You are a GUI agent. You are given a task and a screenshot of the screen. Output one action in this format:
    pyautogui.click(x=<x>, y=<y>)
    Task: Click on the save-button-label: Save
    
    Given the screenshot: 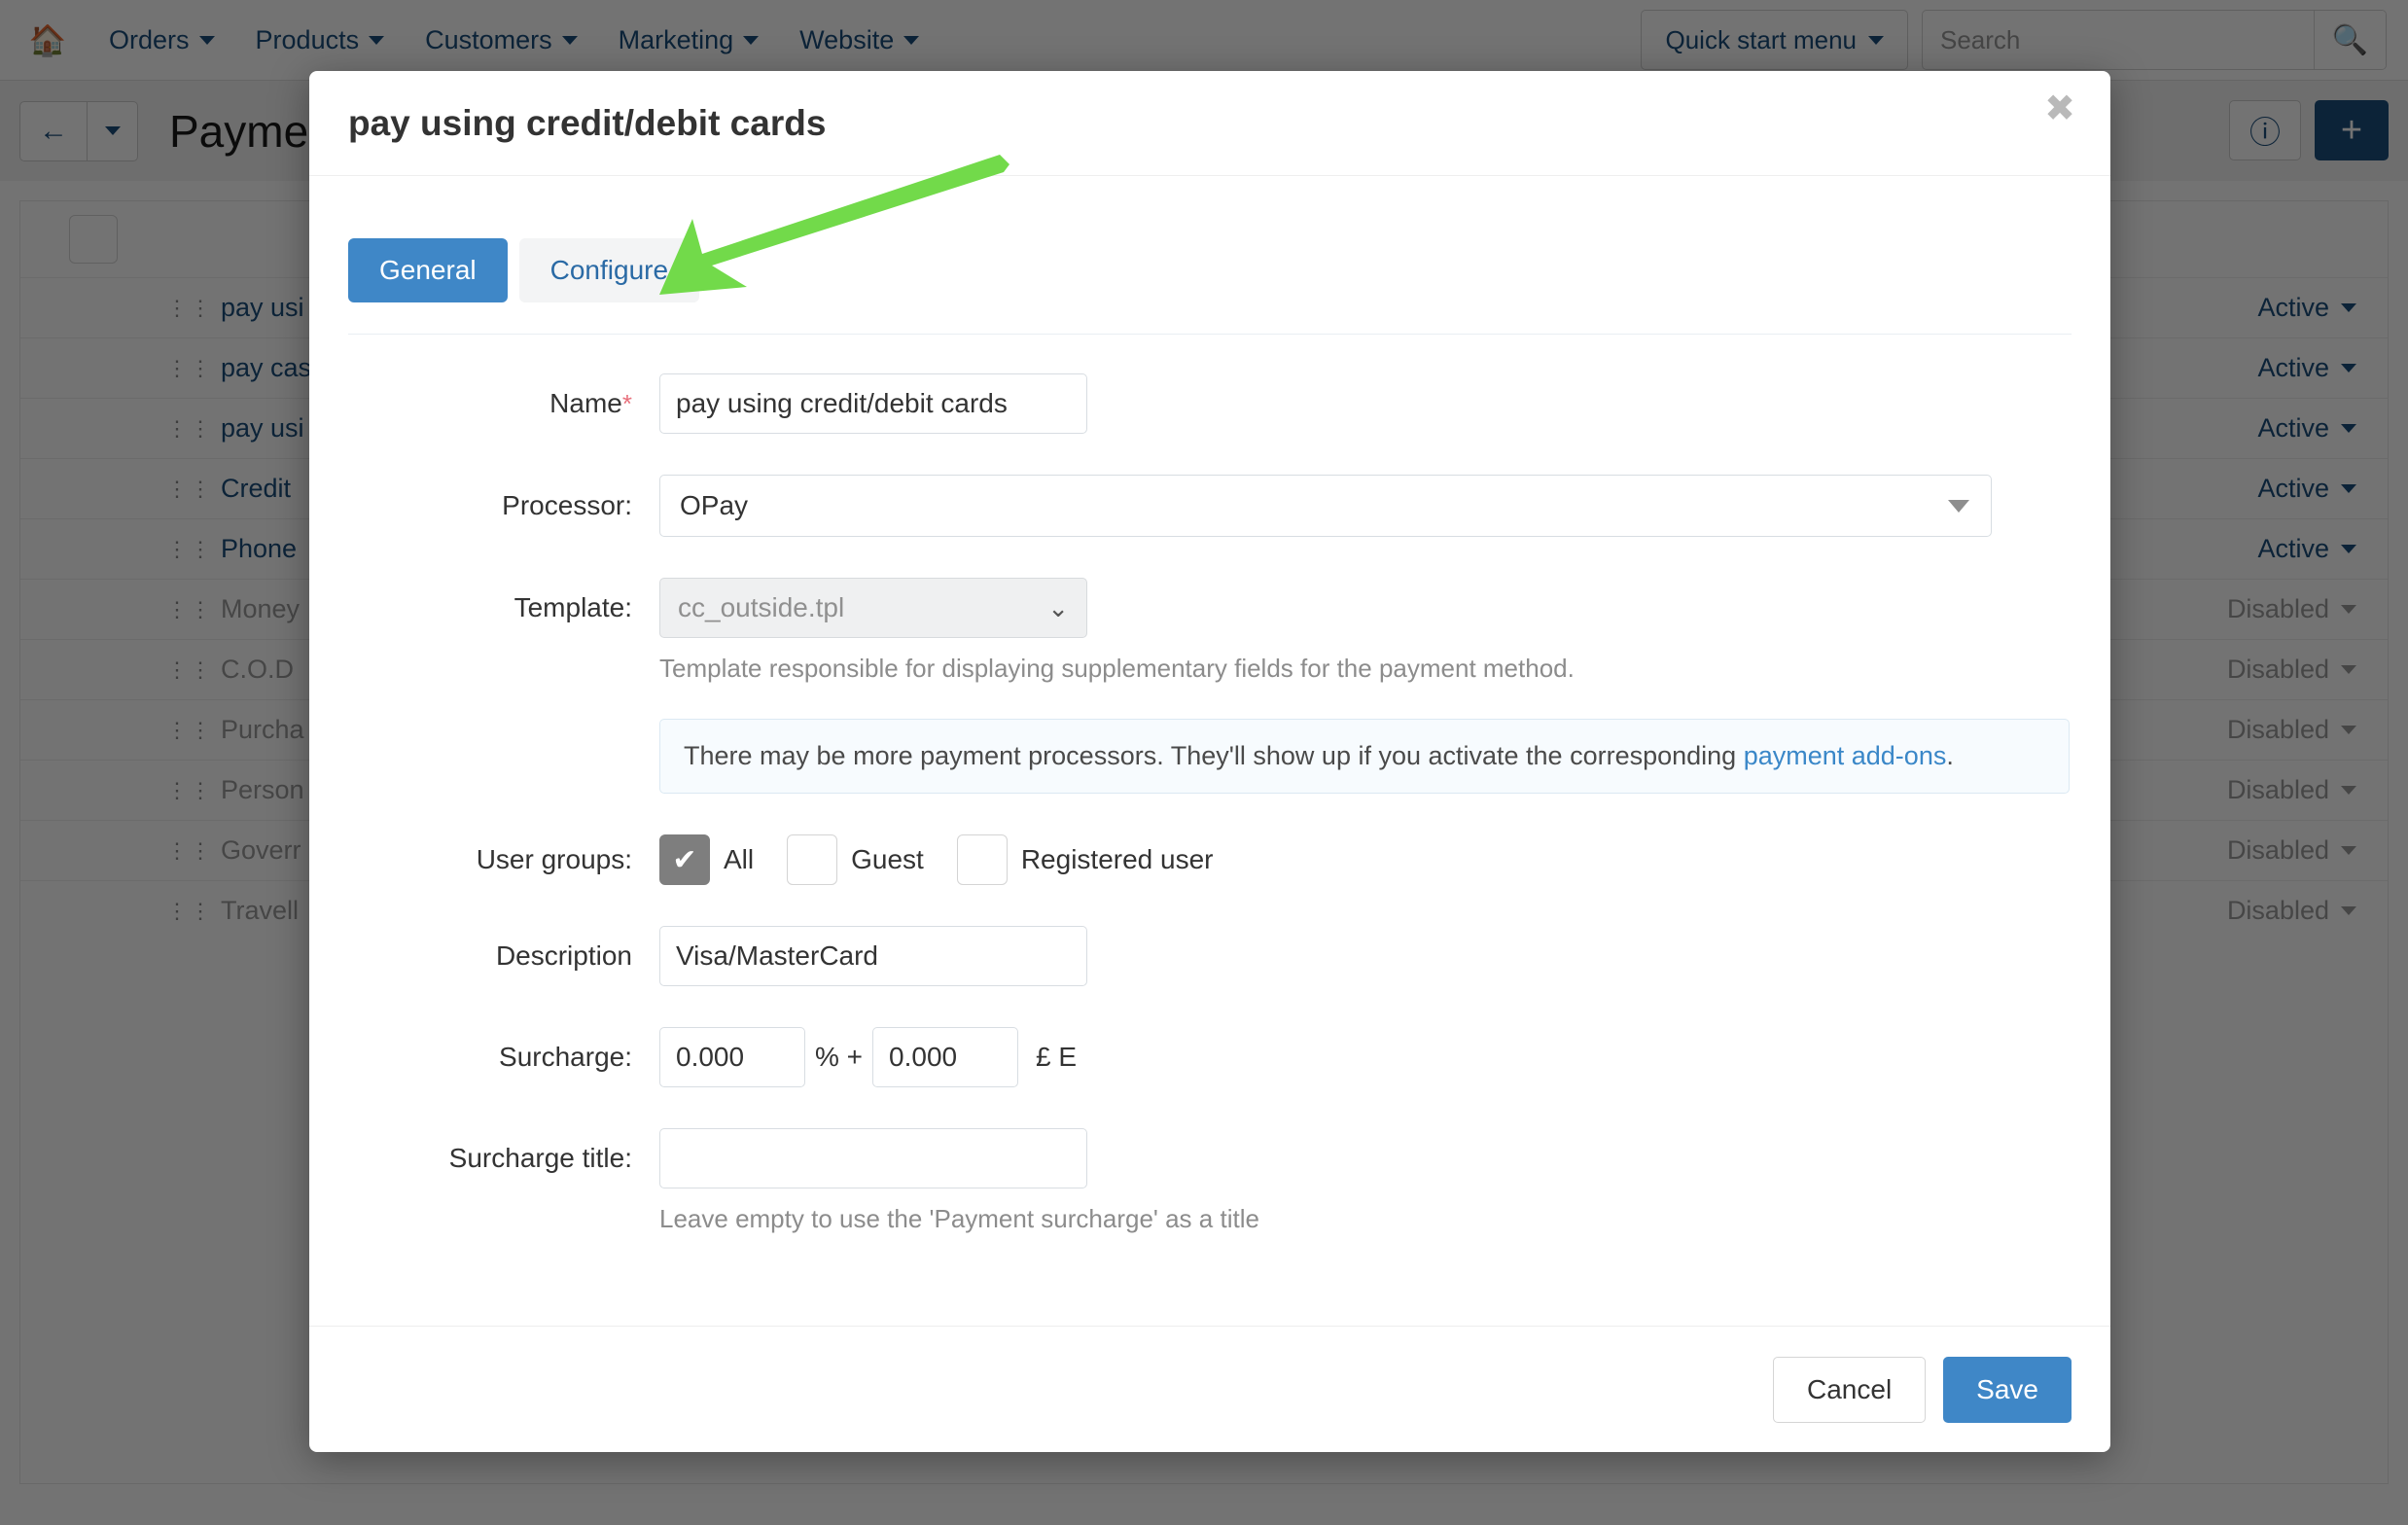 What is the action you would take?
    pyautogui.click(x=2007, y=1388)
    